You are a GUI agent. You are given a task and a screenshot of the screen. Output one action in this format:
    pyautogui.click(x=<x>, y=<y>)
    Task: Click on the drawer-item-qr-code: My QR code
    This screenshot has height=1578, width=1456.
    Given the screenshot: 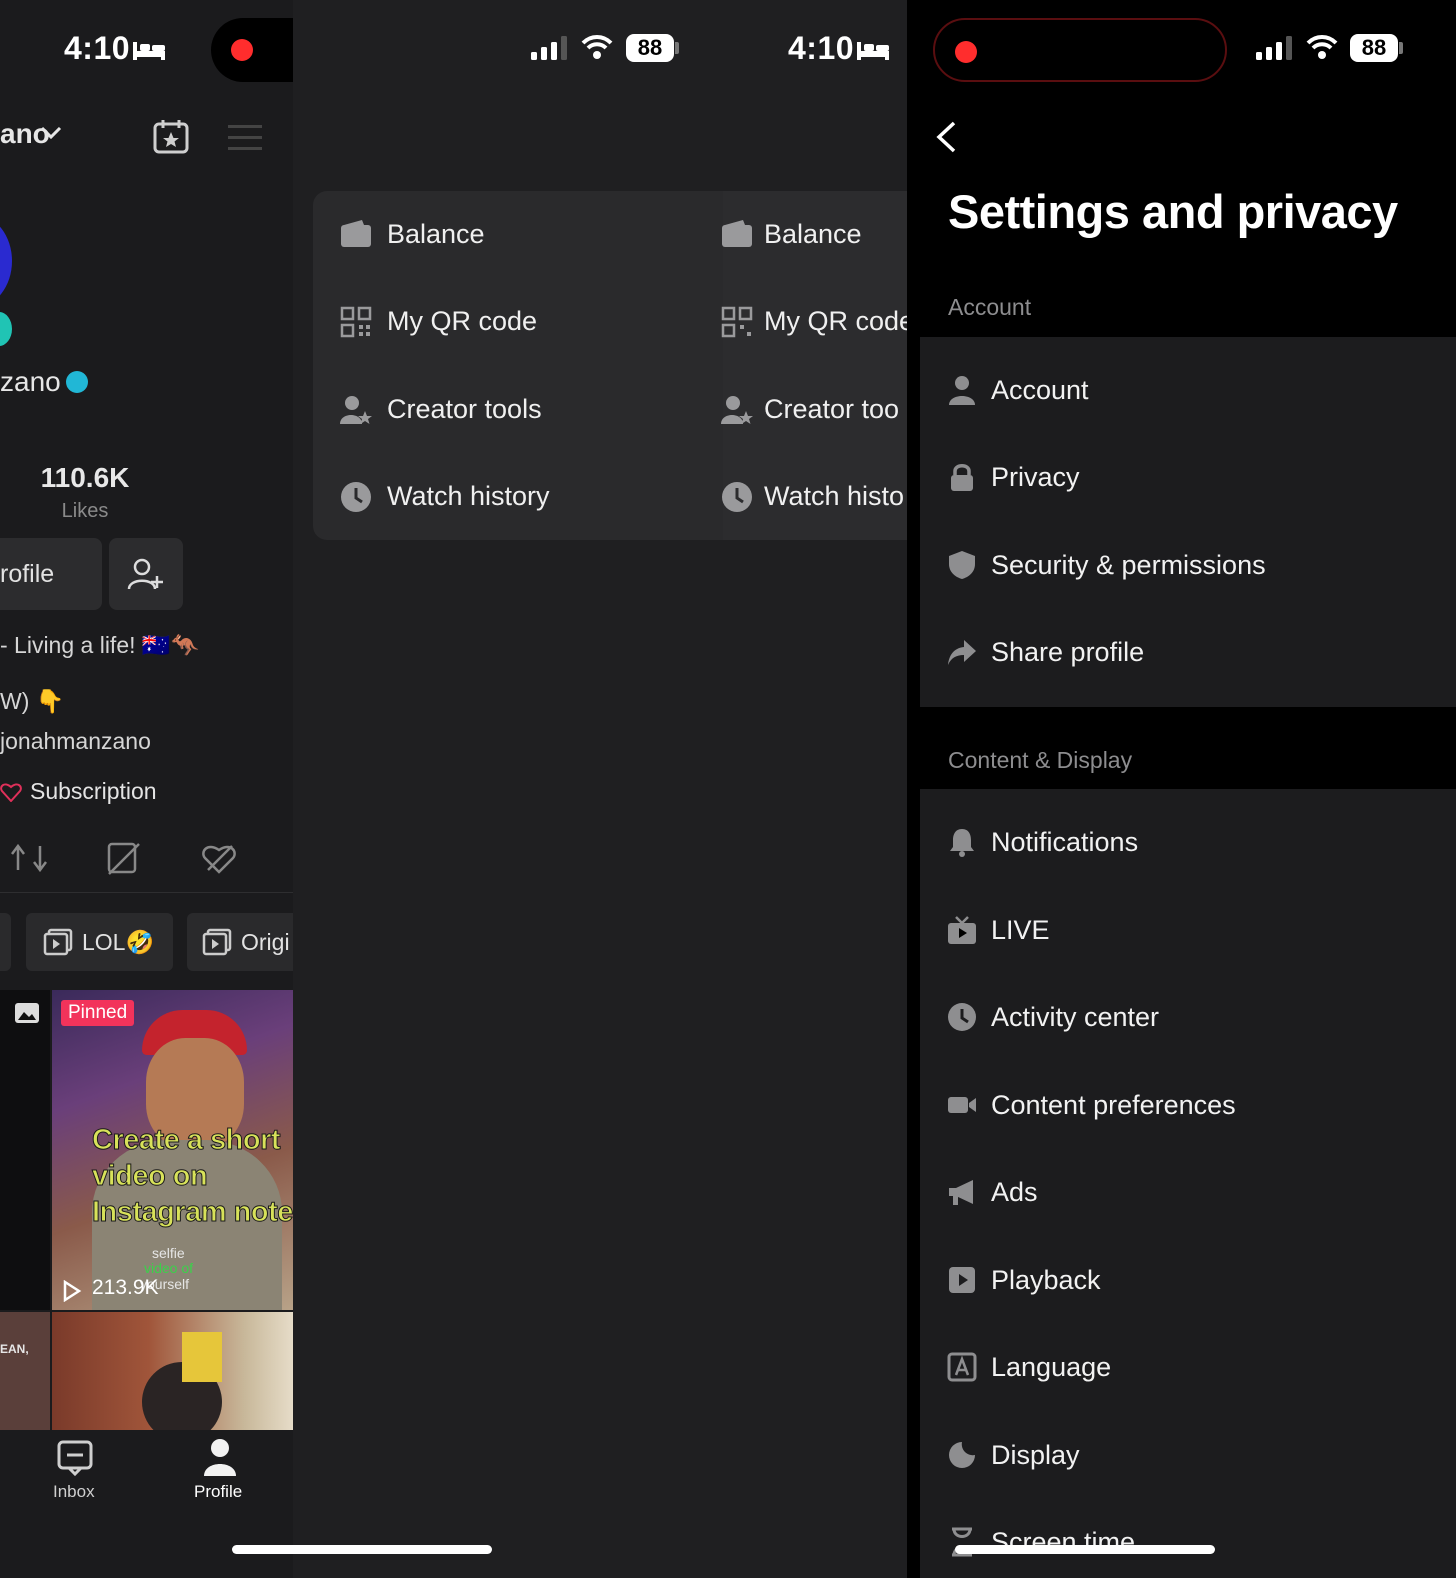 What is the action you would take?
    pyautogui.click(x=462, y=321)
    